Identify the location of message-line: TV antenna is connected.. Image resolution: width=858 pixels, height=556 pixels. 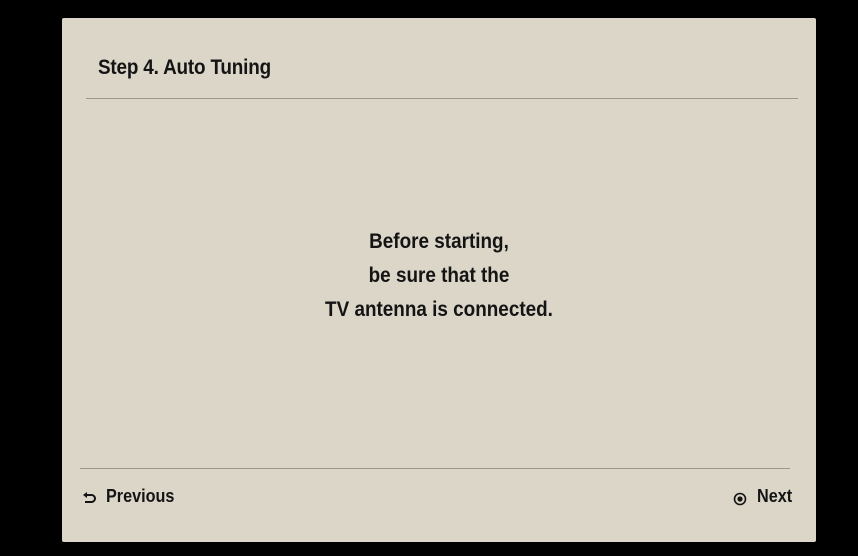
(439, 309).